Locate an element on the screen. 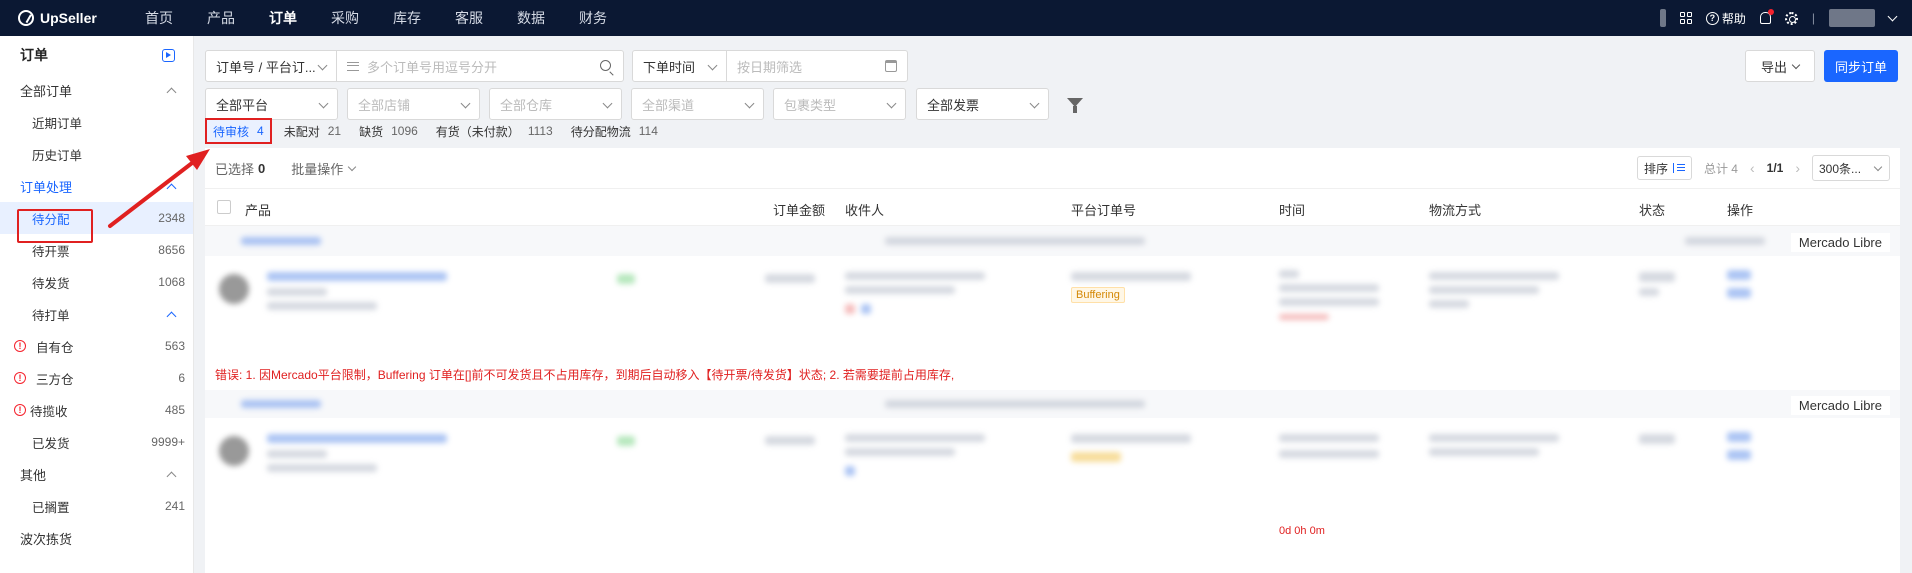  sidebar-group-order-processing: 订单处理 is located at coordinates (96, 186).